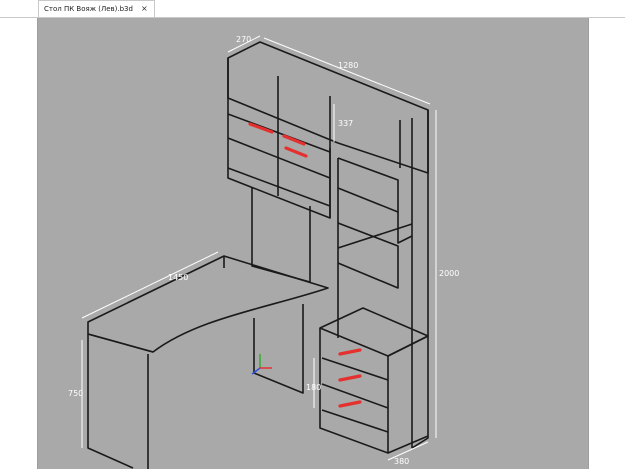 Image resolution: width=625 pixels, height=469 pixels. I want to click on dim-desk-length: 1450, so click(178, 277).